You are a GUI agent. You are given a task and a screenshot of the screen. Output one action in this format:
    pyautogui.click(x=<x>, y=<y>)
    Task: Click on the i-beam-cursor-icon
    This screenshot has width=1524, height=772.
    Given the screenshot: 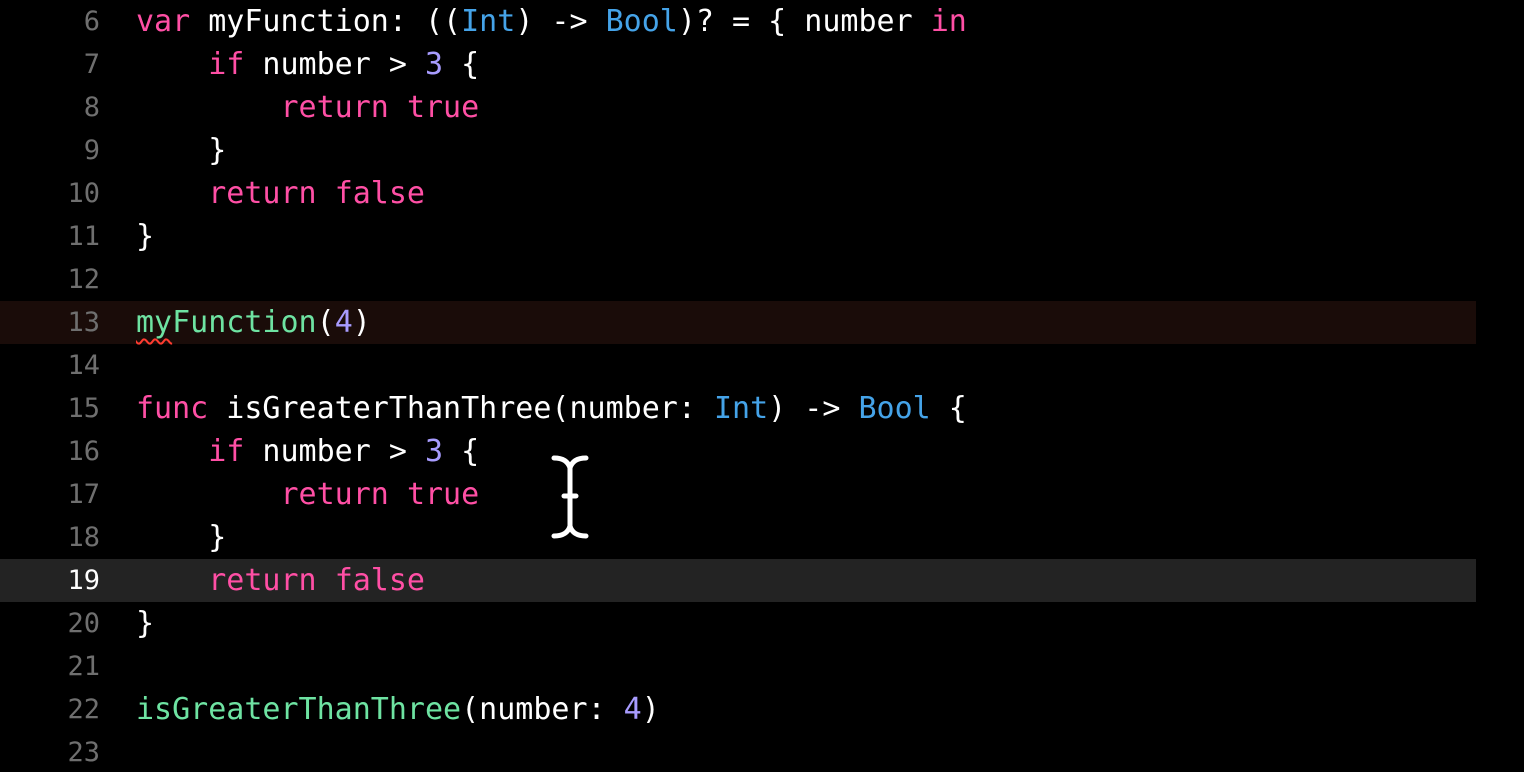 What is the action you would take?
    pyautogui.click(x=570, y=497)
    